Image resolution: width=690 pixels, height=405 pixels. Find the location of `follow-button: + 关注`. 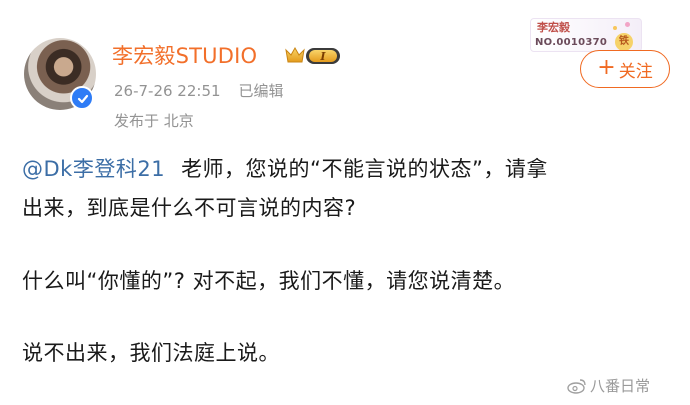

follow-button: + 关注 is located at coordinates (625, 69).